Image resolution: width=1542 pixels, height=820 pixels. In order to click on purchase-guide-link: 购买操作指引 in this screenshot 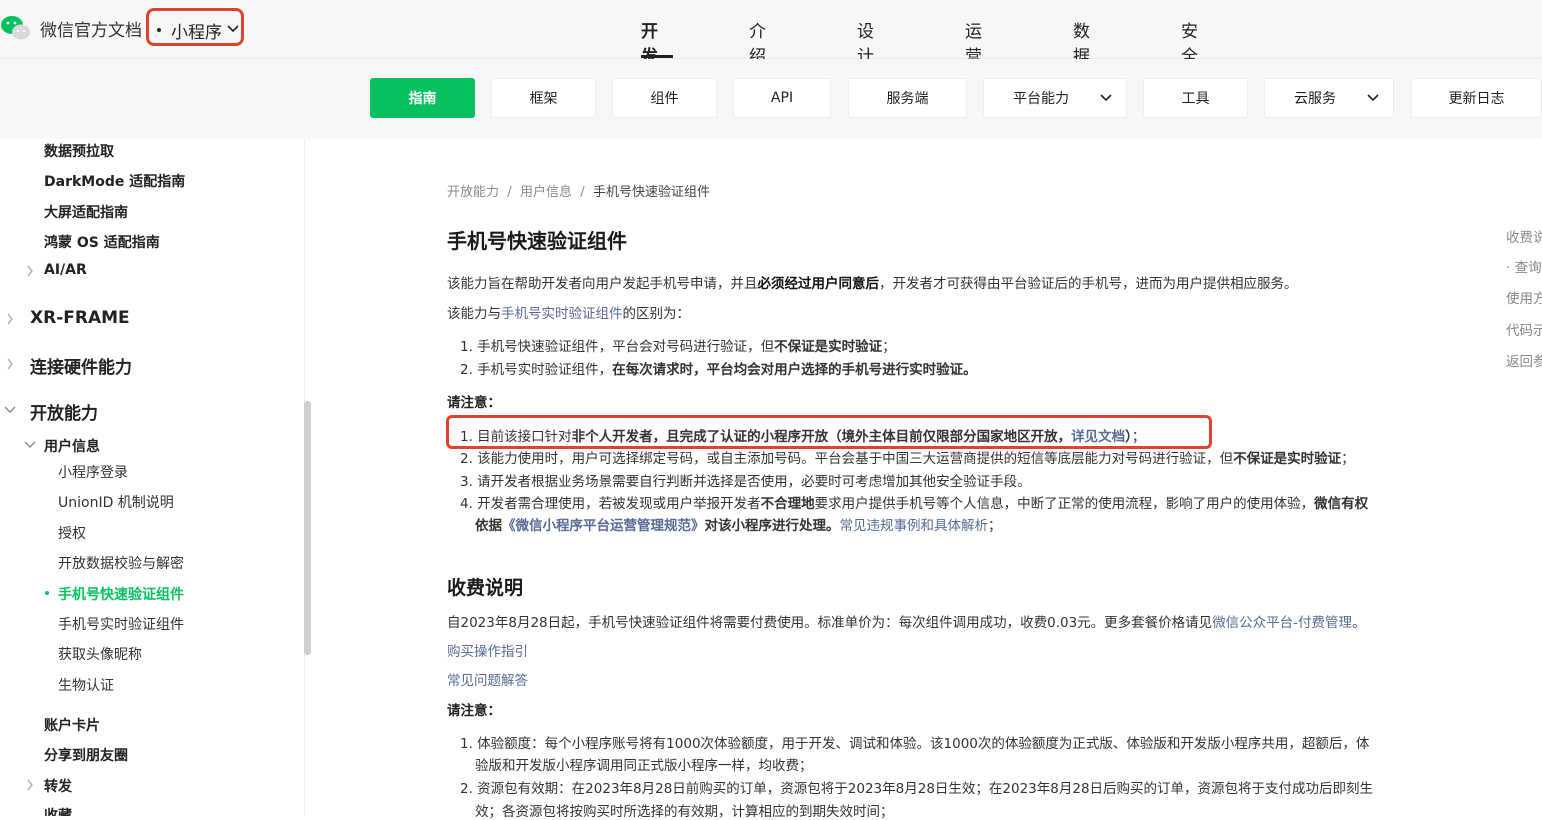, I will do `click(487, 650)`.